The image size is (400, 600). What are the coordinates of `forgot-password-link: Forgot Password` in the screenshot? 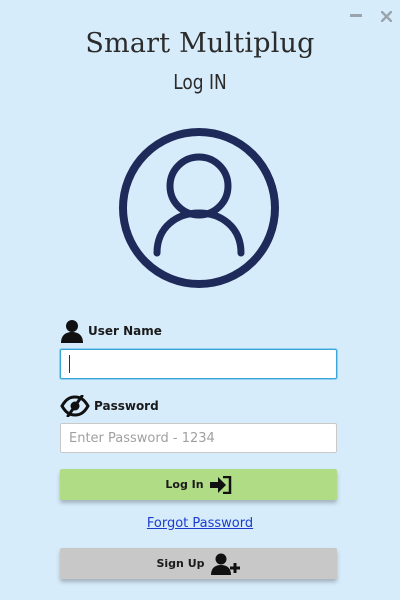 It's located at (200, 523).